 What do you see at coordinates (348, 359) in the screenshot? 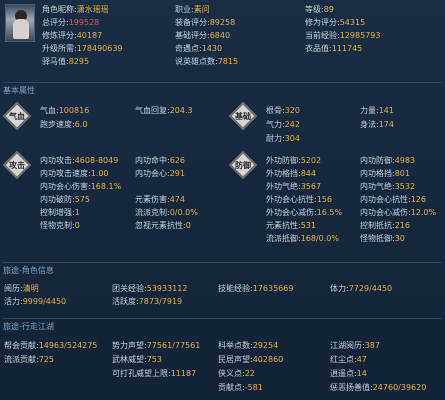
I see `hcd: 红尘点:47` at bounding box center [348, 359].